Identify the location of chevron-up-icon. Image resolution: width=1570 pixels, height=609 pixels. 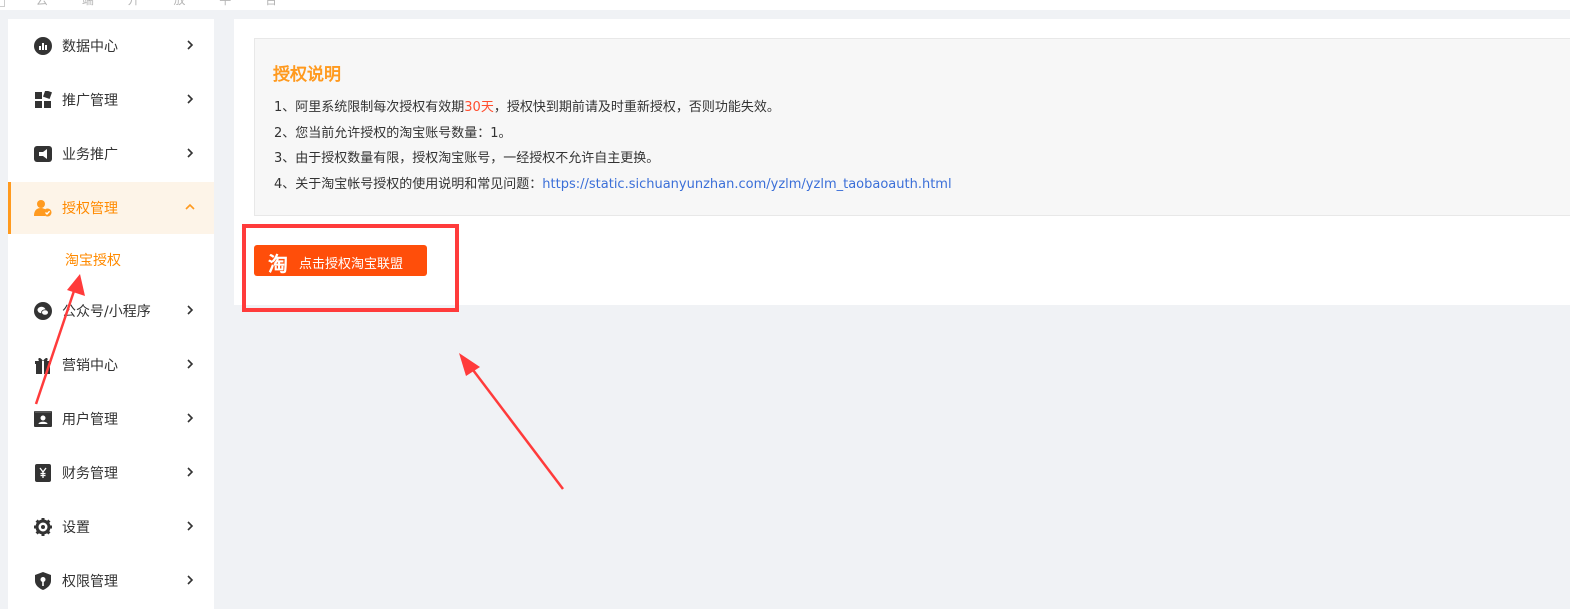
(190, 206).